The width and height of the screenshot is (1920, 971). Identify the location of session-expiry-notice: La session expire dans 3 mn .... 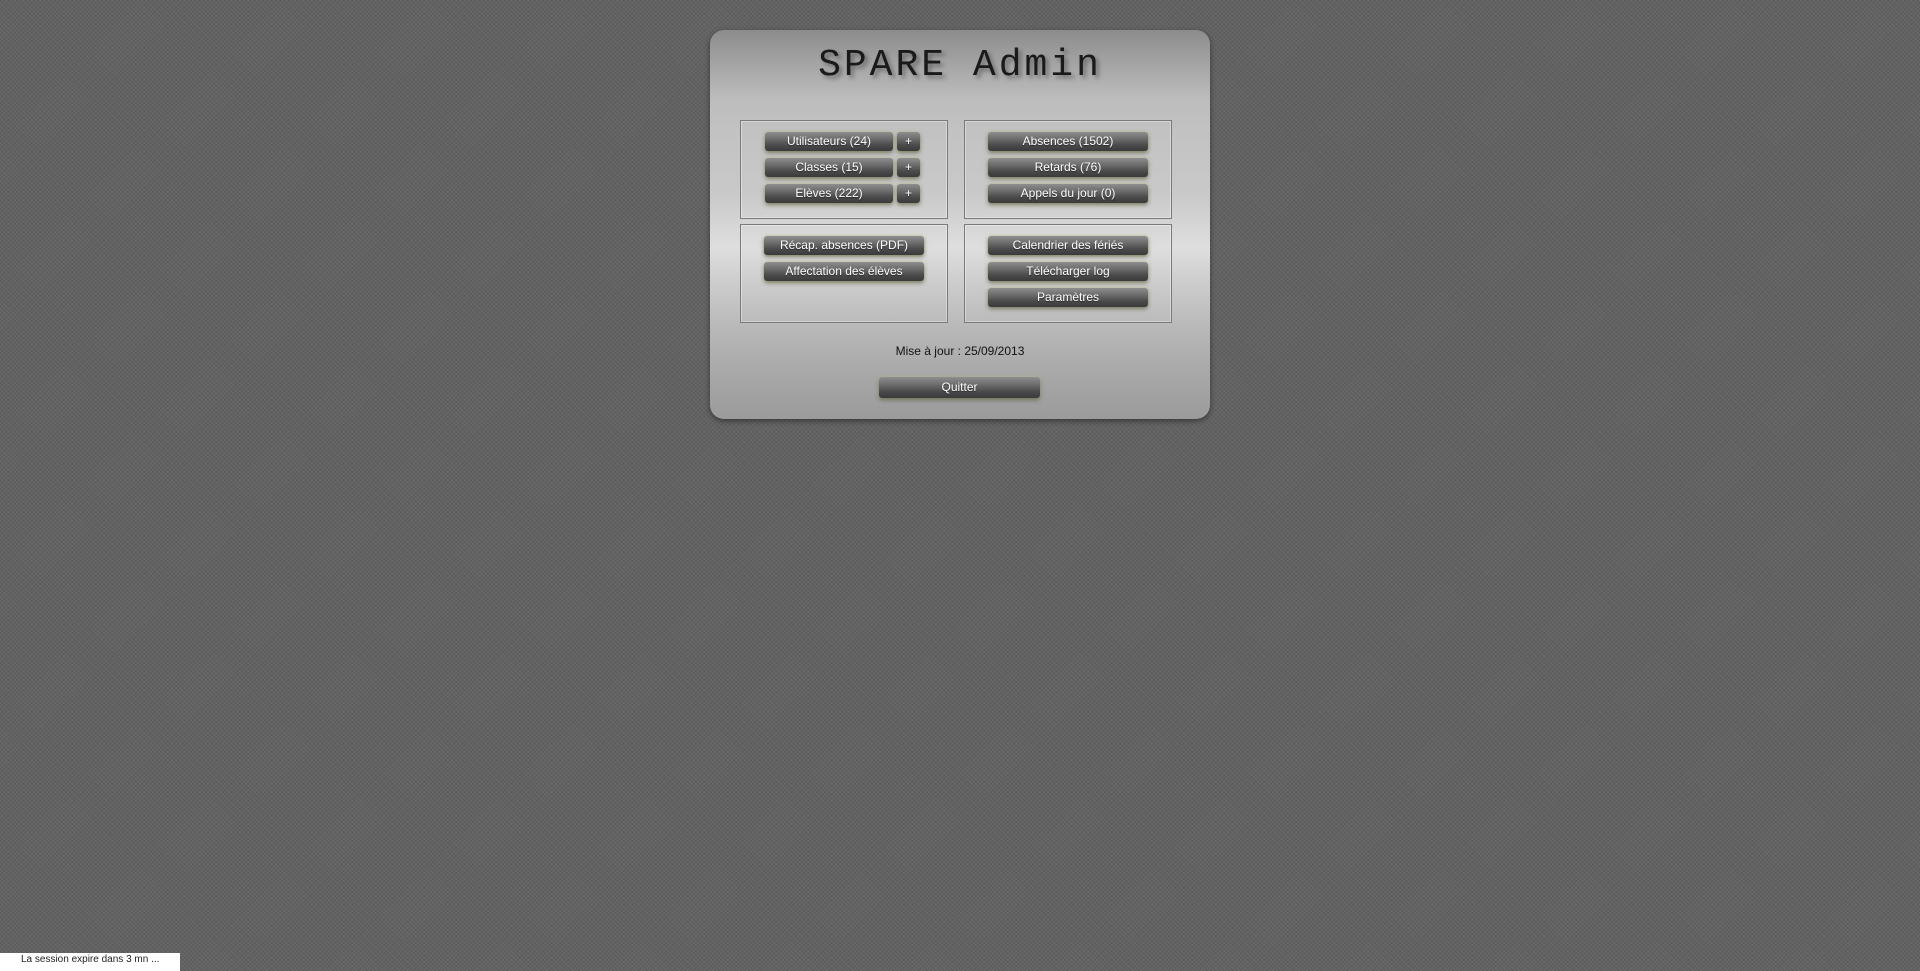
(90, 962).